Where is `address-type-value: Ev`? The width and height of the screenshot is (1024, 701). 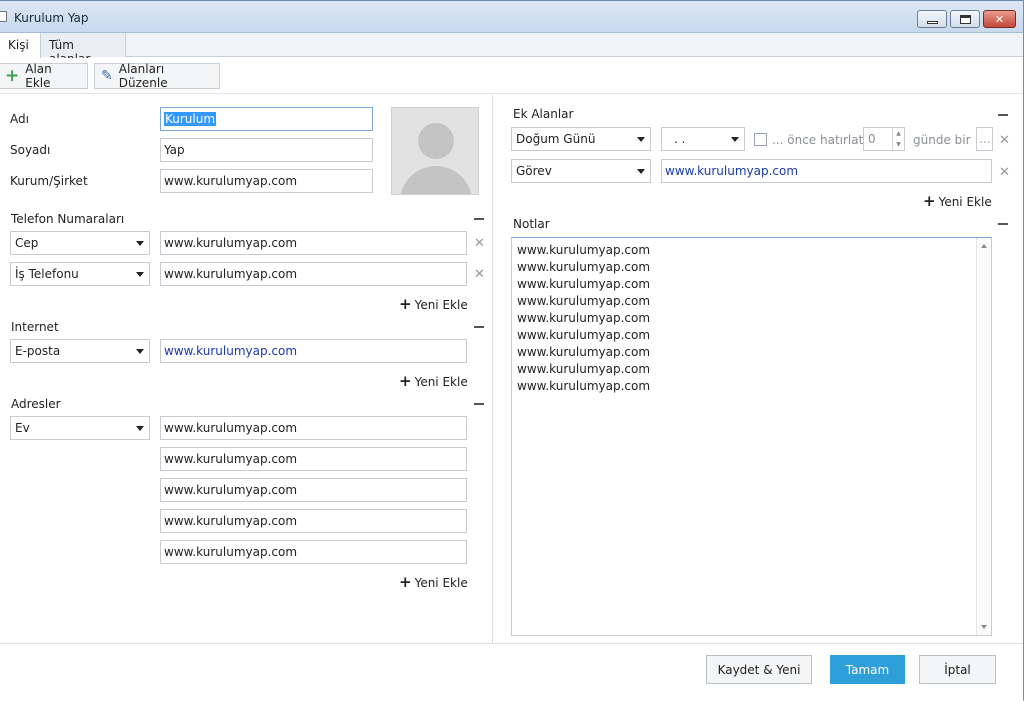
address-type-value: Ev is located at coordinates (22, 428).